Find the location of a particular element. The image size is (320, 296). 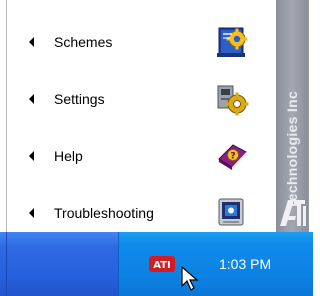

vendor-banner: Technologies Inc is located at coordinates (292, 116).